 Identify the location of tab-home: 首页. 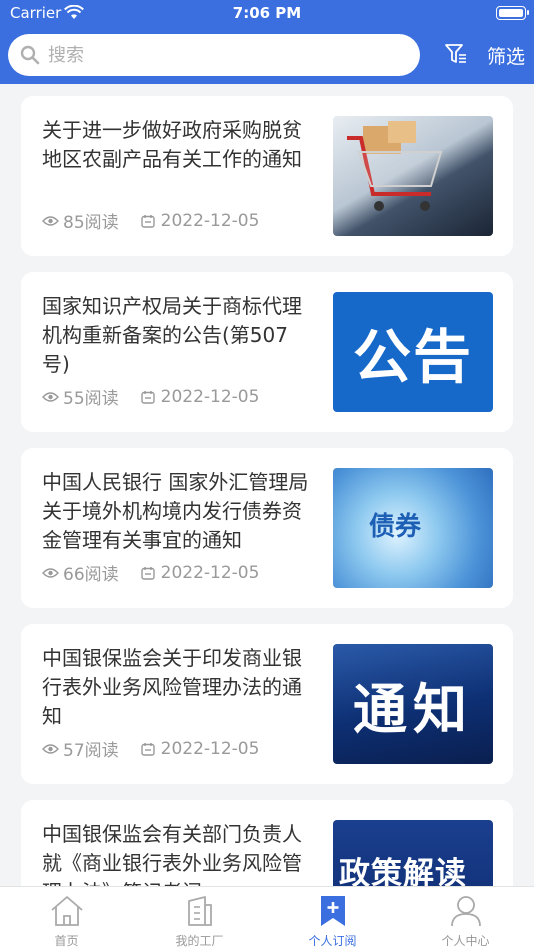
(66, 918).